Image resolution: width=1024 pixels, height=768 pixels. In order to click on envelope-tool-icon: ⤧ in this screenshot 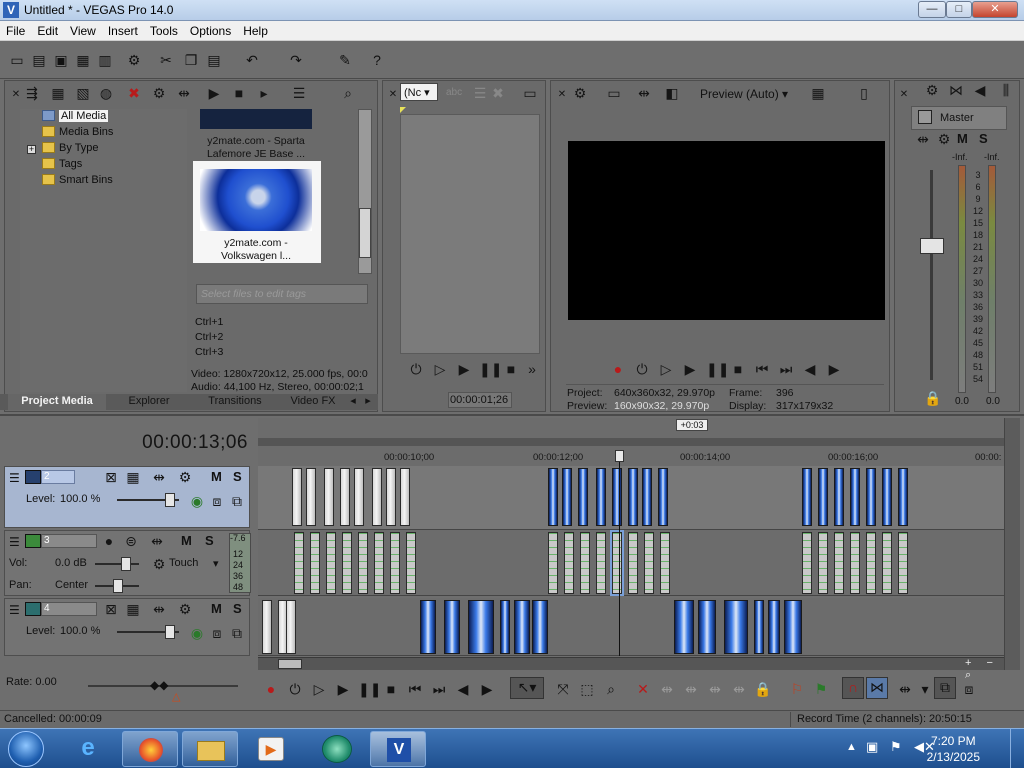, I will do `click(563, 689)`.